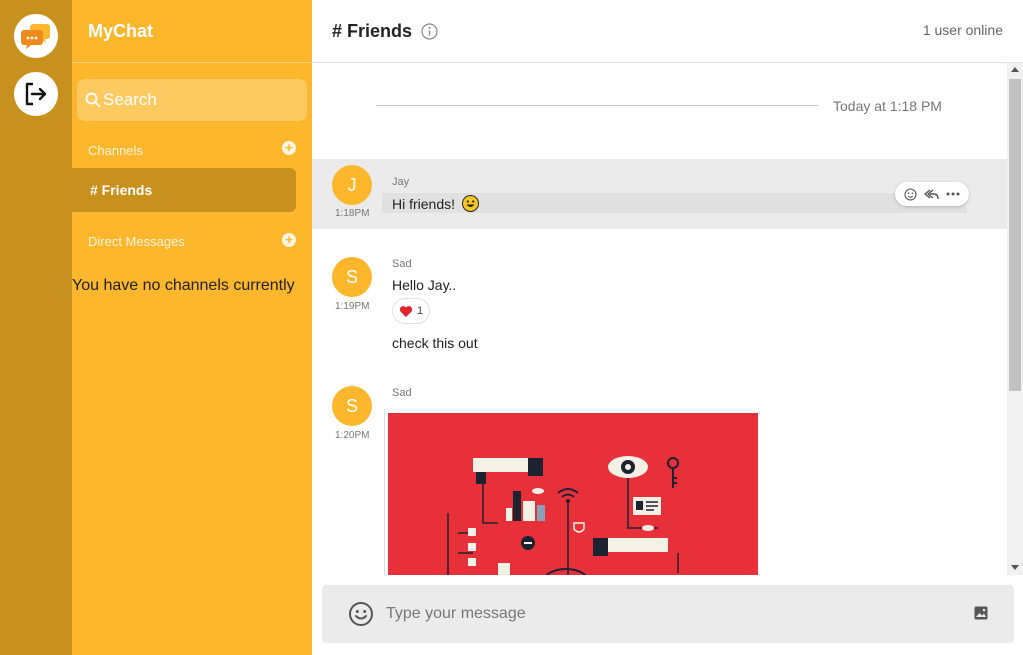 The height and width of the screenshot is (655, 1023). Describe the element at coordinates (115, 150) in the screenshot. I see `channels-section-label: Channels` at that location.